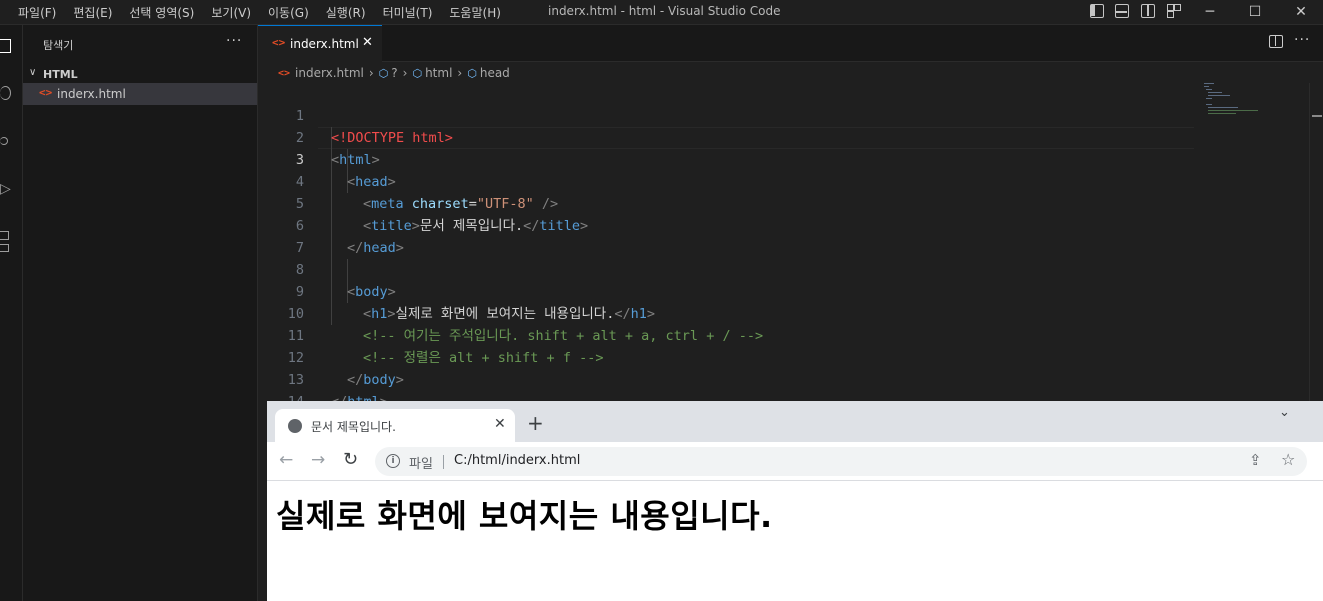 Image resolution: width=1323 pixels, height=601 pixels. Describe the element at coordinates (11, 313) in the screenshot. I see `activity-bar: ▷` at that location.